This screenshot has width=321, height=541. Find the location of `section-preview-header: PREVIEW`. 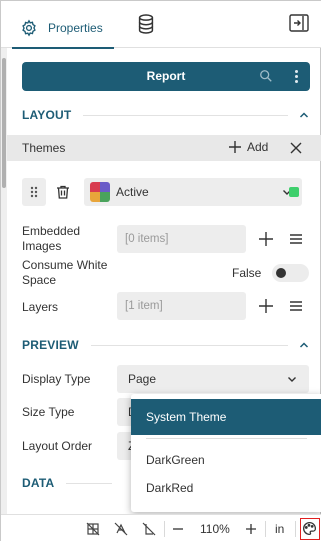

section-preview-header: PREVIEW is located at coordinates (166, 345).